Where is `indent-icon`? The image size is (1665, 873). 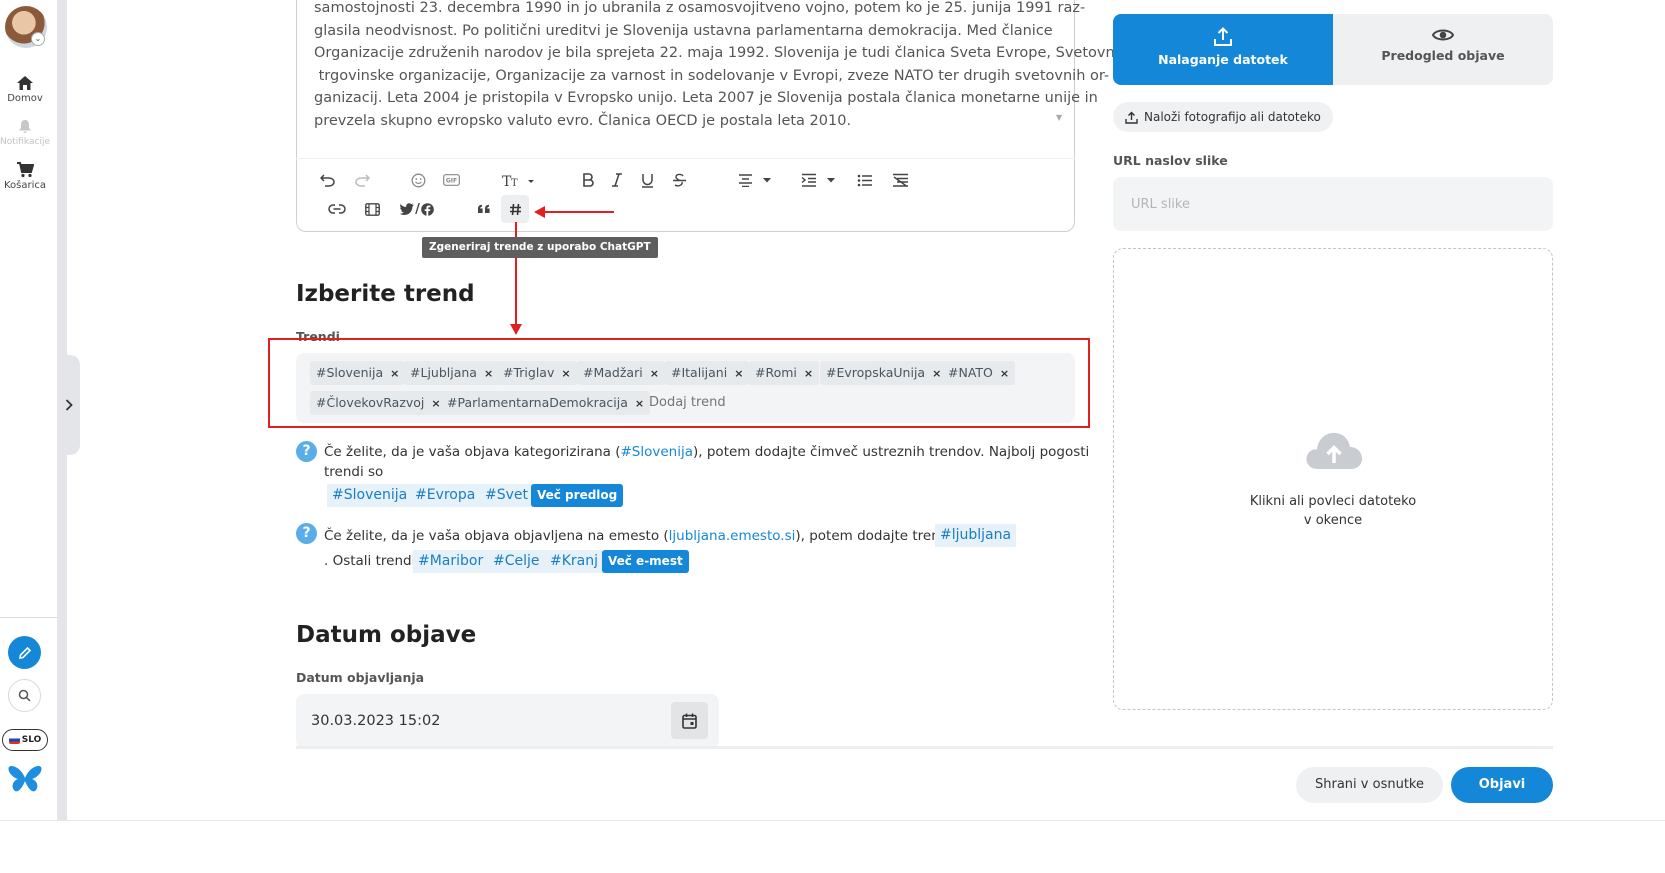
indent-icon is located at coordinates (808, 180).